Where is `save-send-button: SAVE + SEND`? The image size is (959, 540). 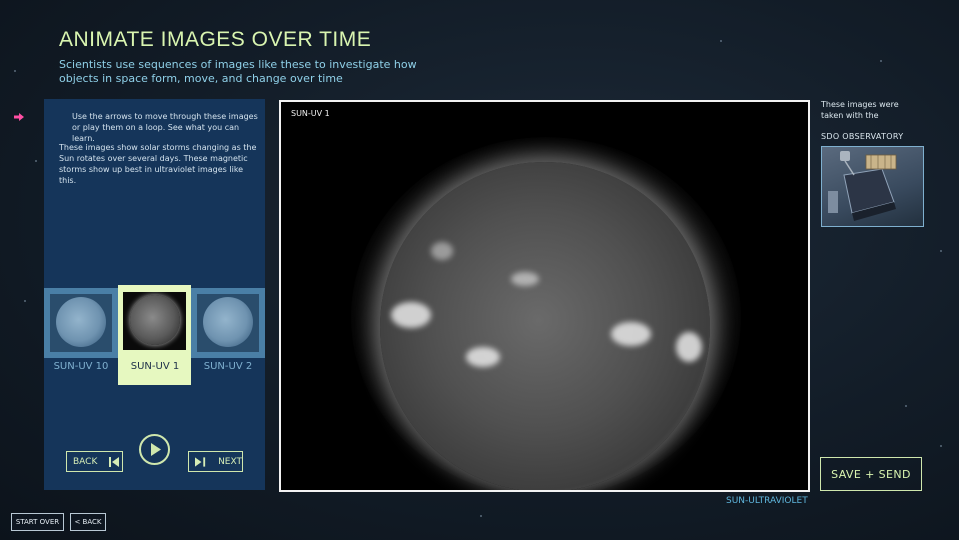 save-send-button: SAVE + SEND is located at coordinates (871, 474).